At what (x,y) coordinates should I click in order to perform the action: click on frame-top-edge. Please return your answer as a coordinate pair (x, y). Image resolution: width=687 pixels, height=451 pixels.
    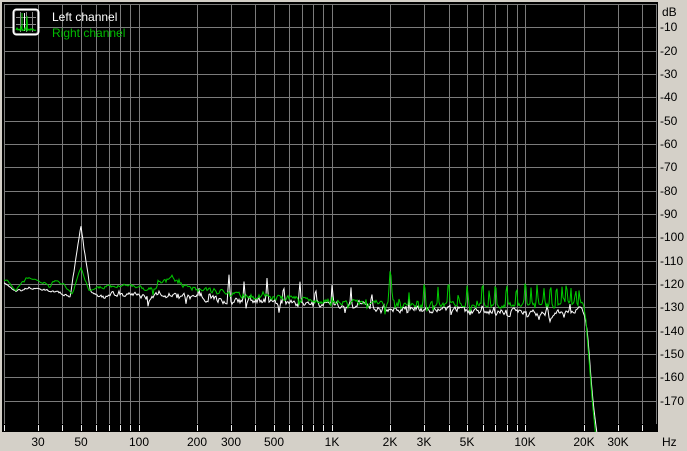
    Looking at the image, I should click on (343, 1).